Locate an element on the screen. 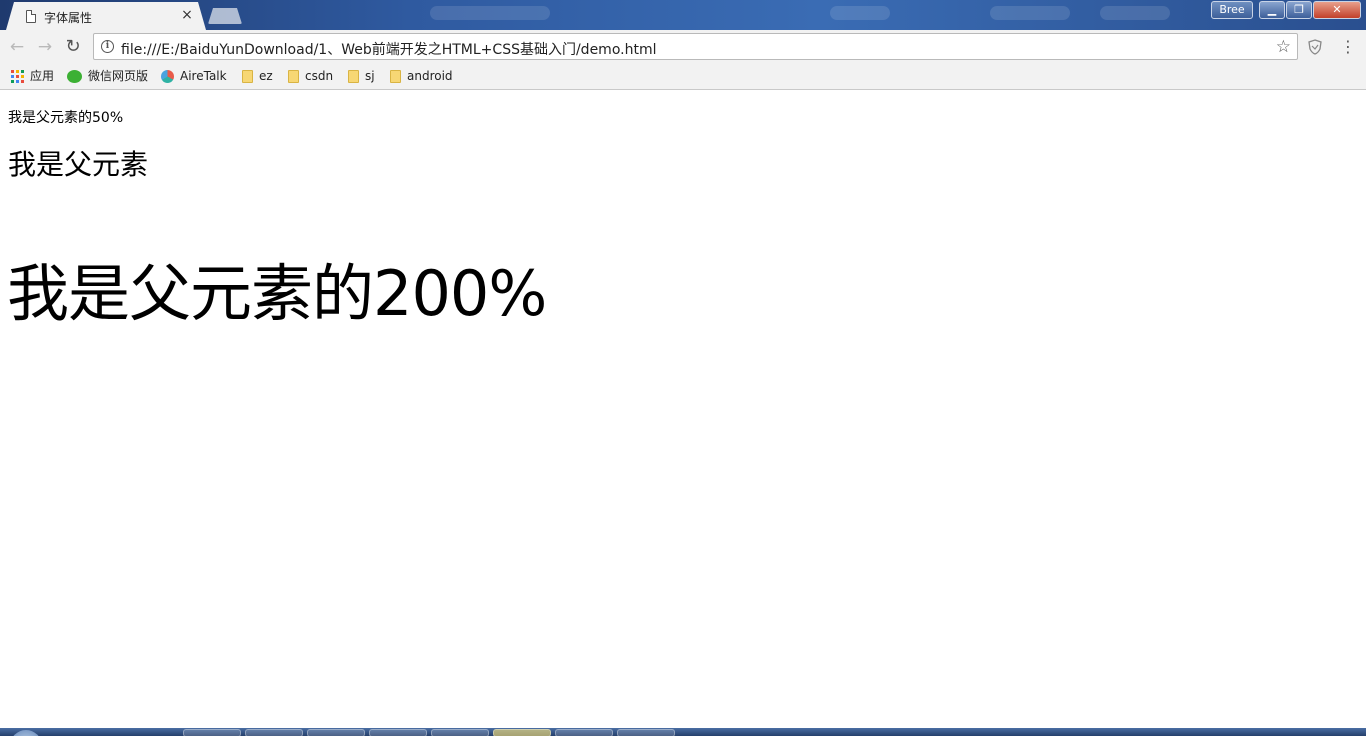 This screenshot has height=736, width=1366. window-title-bar: 字体属性 × Bree ▁ ❐ ✕ is located at coordinates (683, 15).